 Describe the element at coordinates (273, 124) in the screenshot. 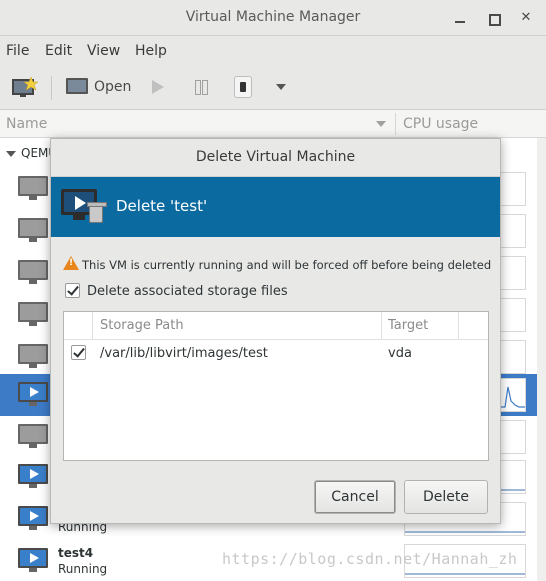

I see `vm-list-header: Name CPU usage` at that location.